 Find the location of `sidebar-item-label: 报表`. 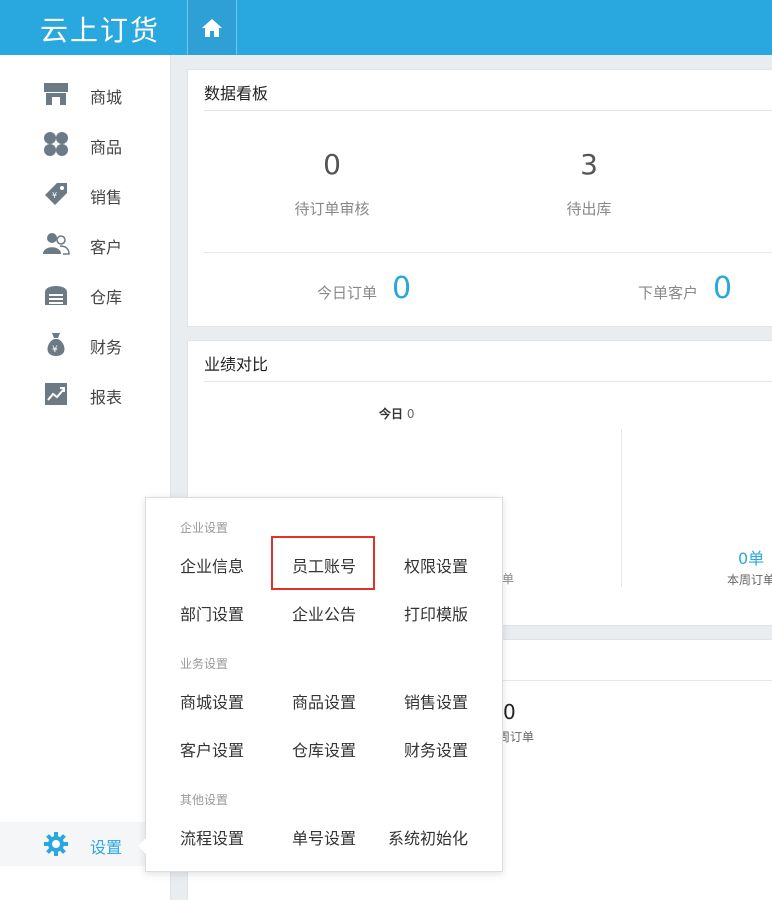

sidebar-item-label: 报表 is located at coordinates (106, 397).